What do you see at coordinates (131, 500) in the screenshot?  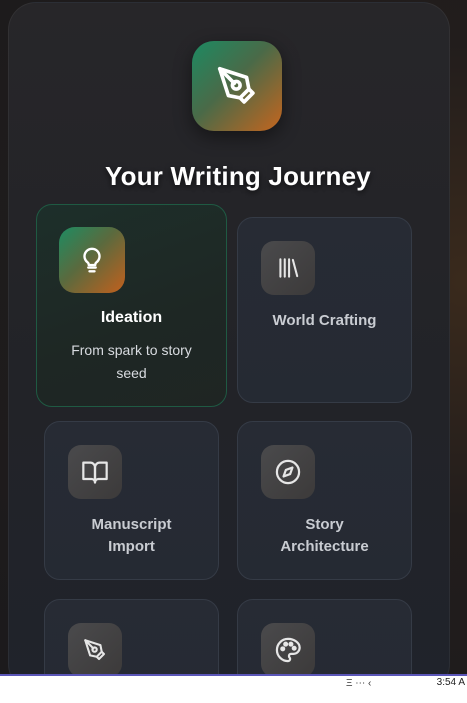 I see `card-manuscript-import: Manuscript Import` at bounding box center [131, 500].